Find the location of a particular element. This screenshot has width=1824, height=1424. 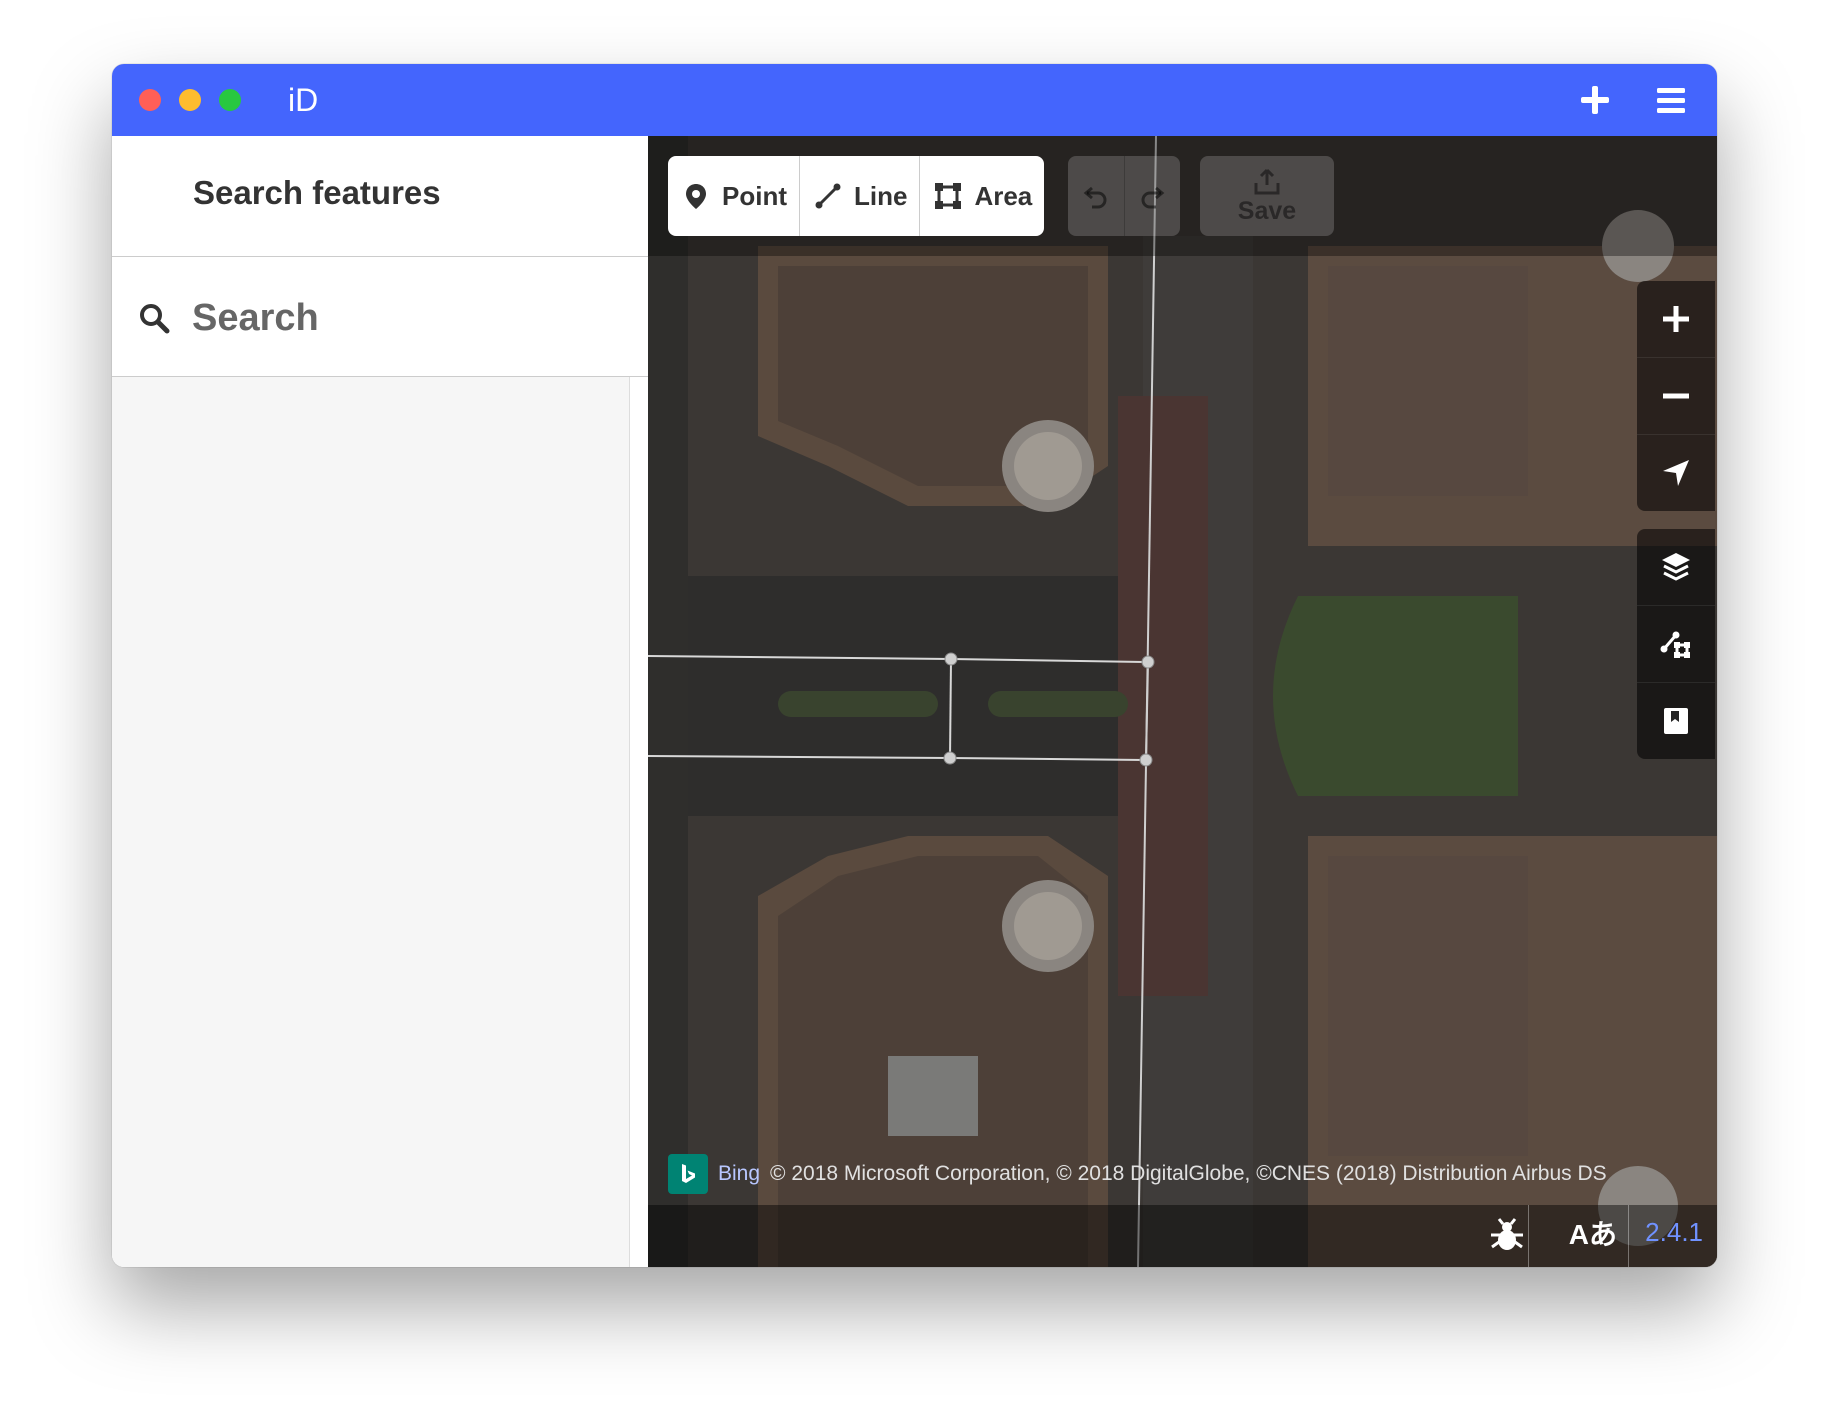

add-point-label: Point is located at coordinates (754, 195).